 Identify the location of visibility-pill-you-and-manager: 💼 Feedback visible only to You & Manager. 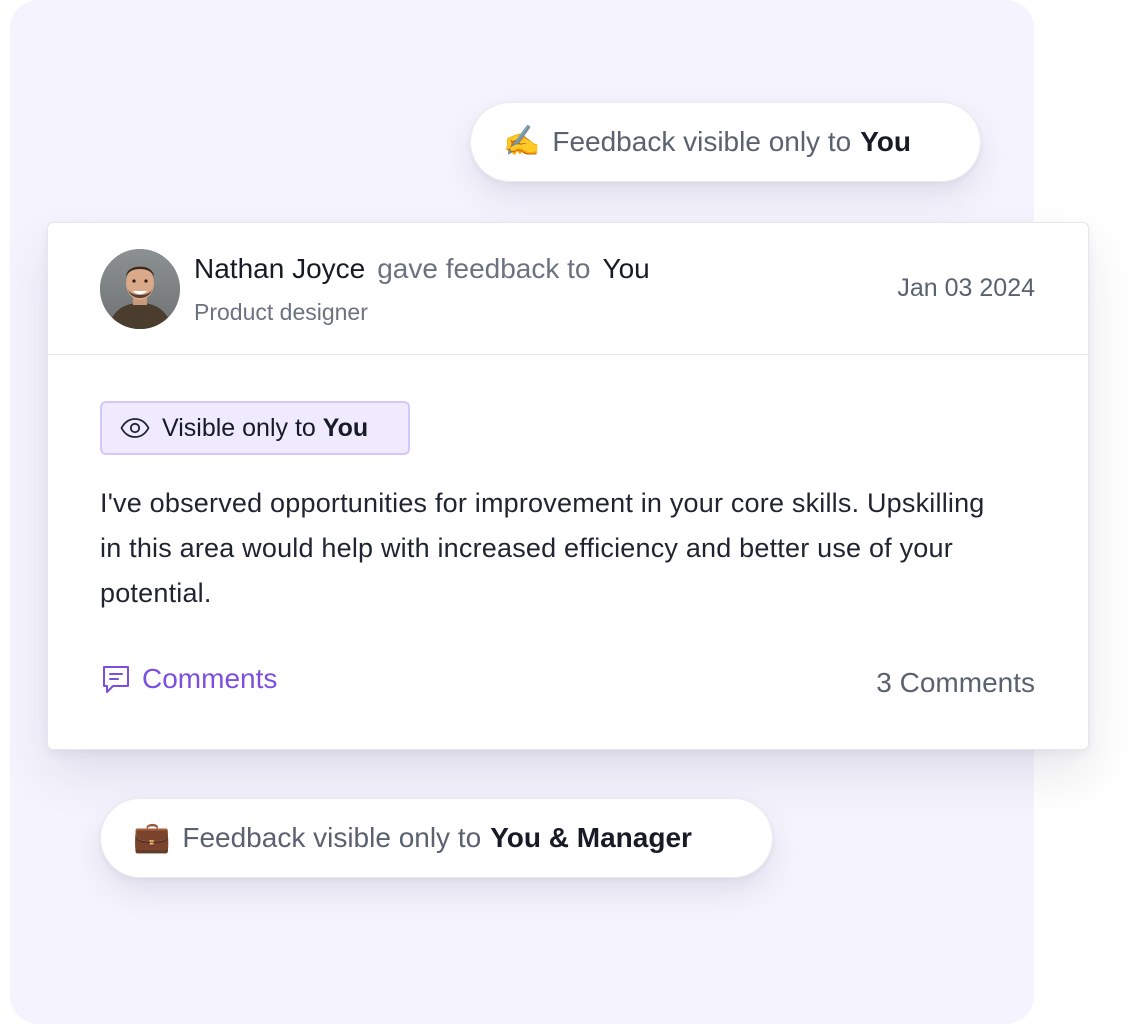
(436, 838).